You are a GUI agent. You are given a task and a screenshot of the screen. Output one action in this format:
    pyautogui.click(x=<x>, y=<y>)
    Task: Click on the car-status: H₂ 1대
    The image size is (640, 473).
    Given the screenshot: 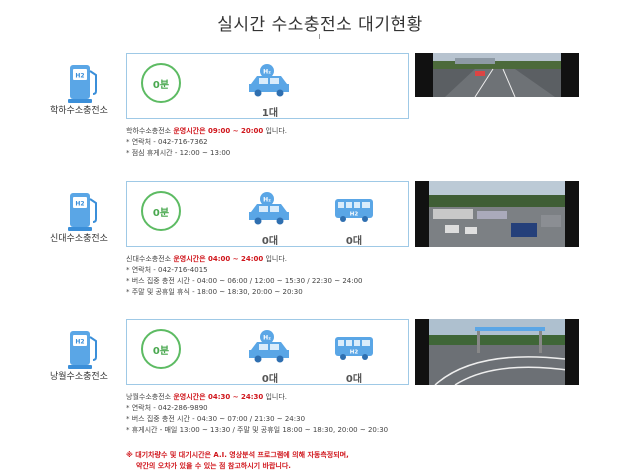 What is the action you would take?
    pyautogui.click(x=270, y=90)
    